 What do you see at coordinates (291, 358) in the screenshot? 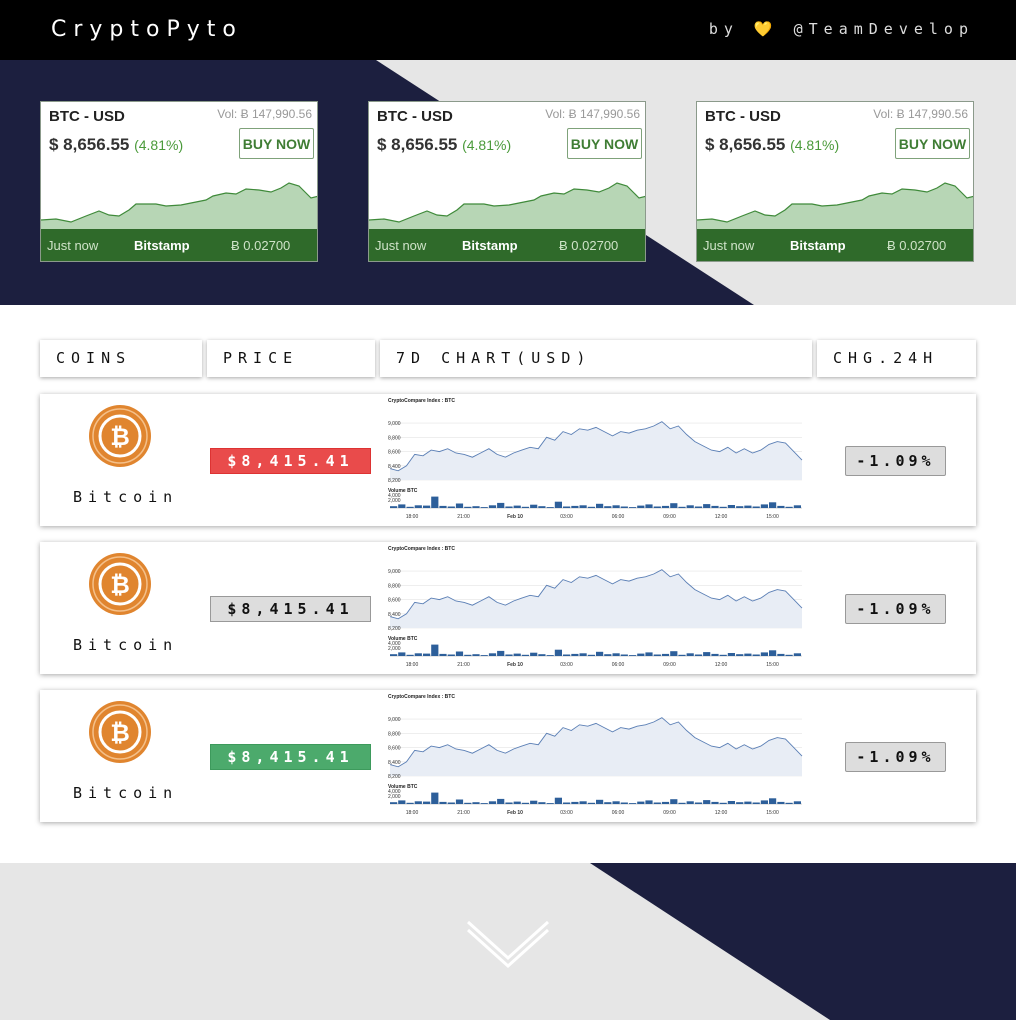
I see `column-header-price: PRICE` at bounding box center [291, 358].